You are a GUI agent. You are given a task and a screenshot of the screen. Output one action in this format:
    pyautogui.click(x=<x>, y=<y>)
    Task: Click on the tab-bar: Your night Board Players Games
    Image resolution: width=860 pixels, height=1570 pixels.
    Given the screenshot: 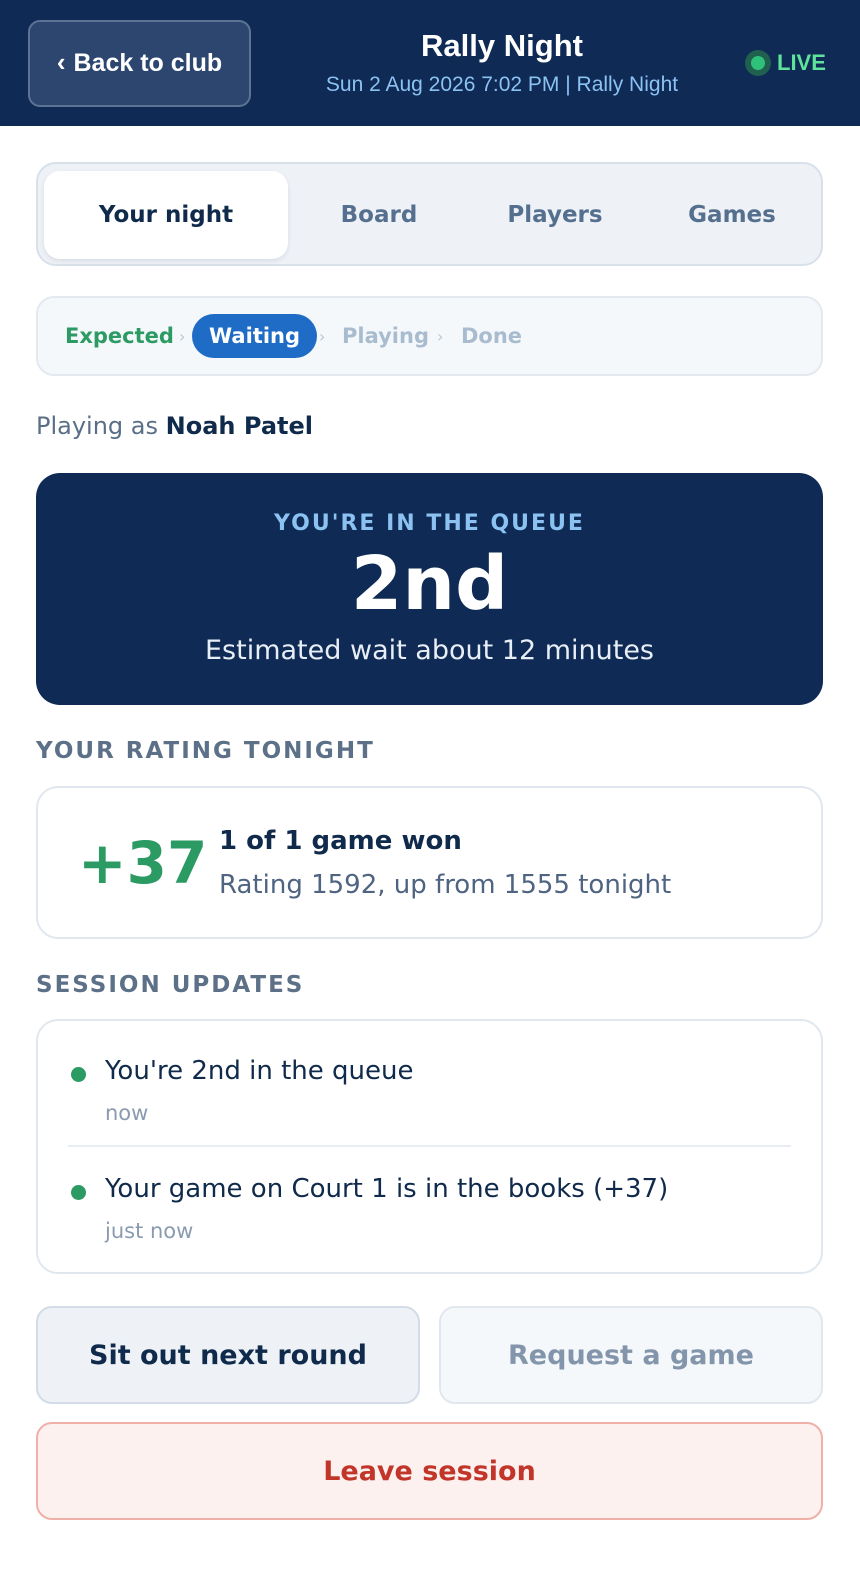 What is the action you would take?
    pyautogui.click(x=429, y=214)
    